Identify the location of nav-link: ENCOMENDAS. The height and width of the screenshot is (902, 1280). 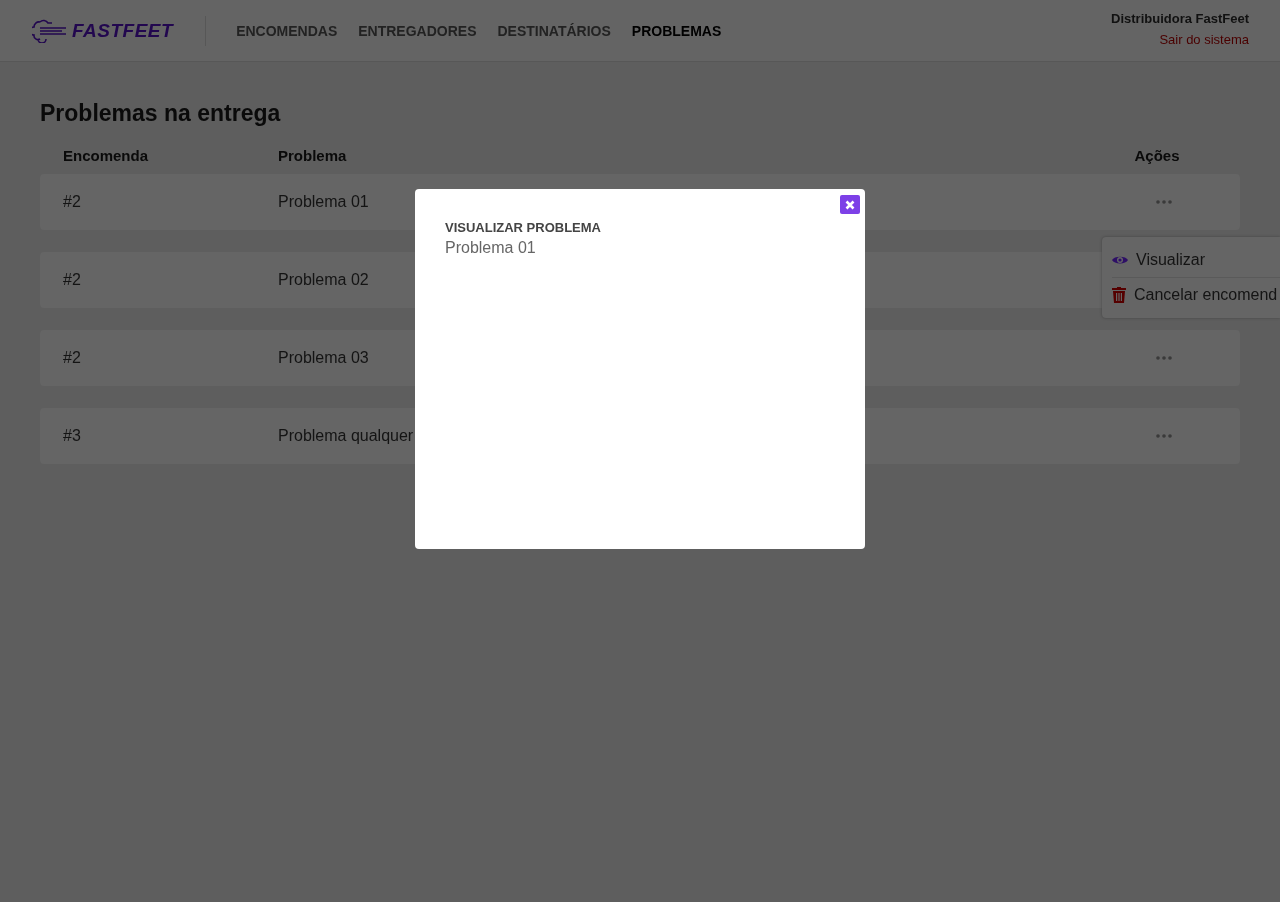
(287, 30).